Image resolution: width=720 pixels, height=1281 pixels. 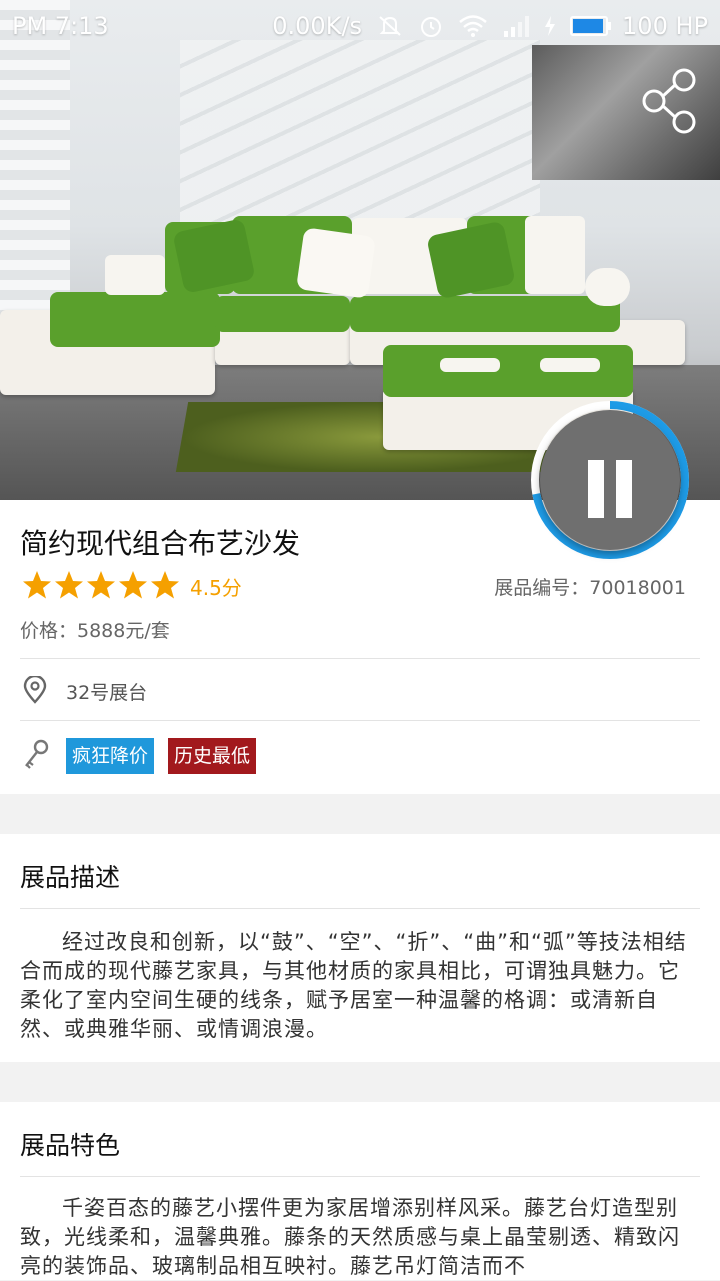 I want to click on tag-lowest-price: 历史最低, so click(x=212, y=756).